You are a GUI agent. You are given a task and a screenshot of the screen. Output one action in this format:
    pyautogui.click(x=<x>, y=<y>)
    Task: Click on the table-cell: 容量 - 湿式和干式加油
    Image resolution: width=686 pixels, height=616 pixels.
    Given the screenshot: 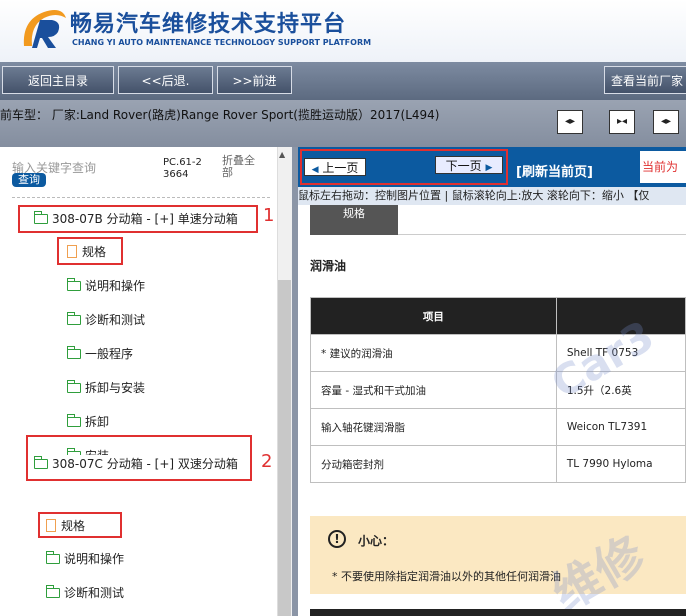 What is the action you would take?
    pyautogui.click(x=433, y=390)
    